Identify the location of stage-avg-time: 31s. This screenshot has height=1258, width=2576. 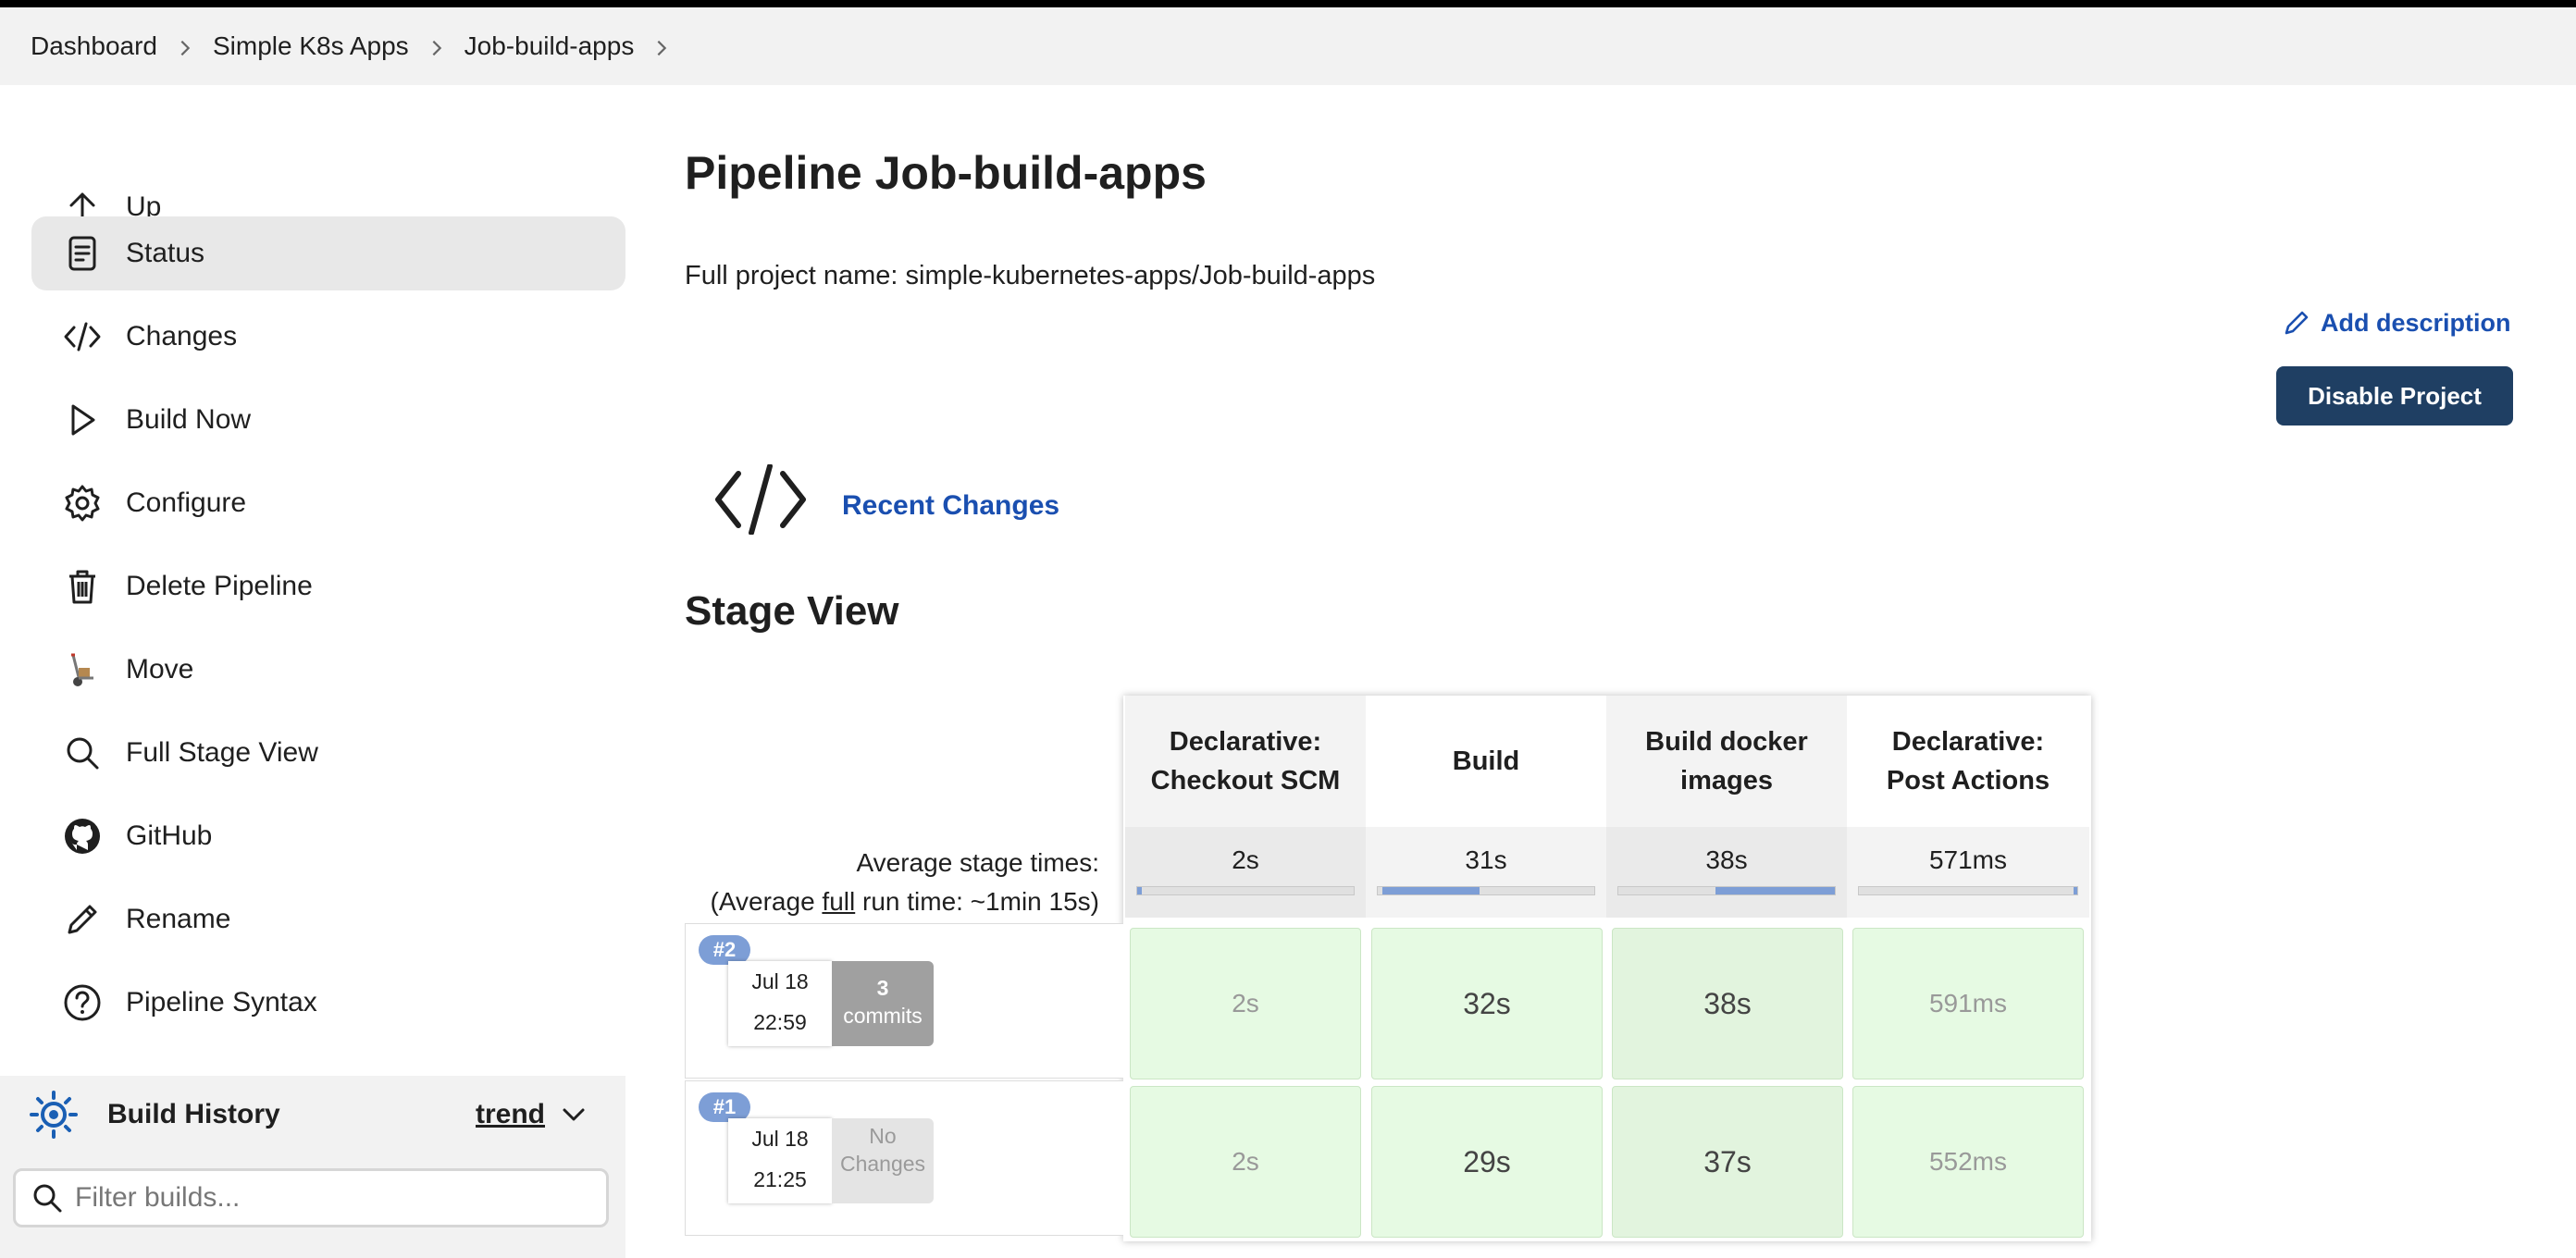
(1486, 873).